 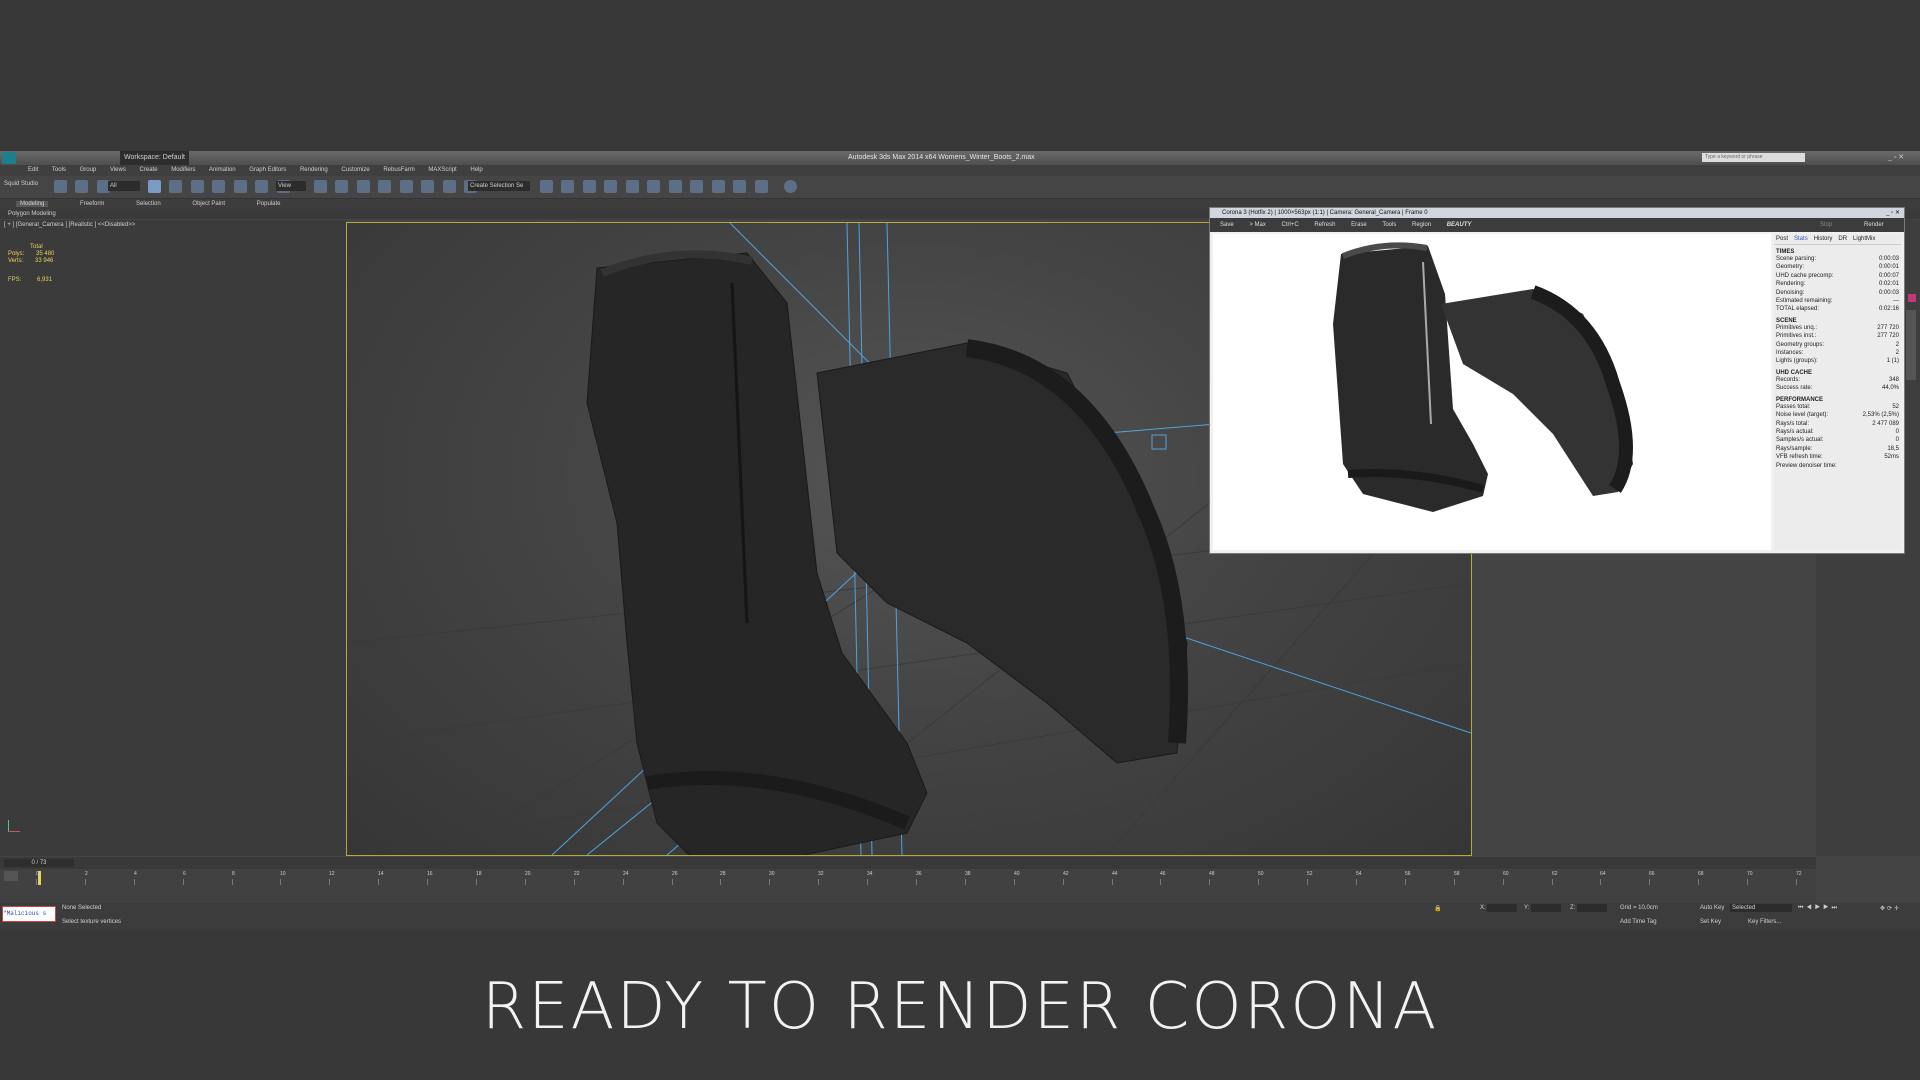 I want to click on corona-to-max-button: > Max, so click(x=1257, y=225).